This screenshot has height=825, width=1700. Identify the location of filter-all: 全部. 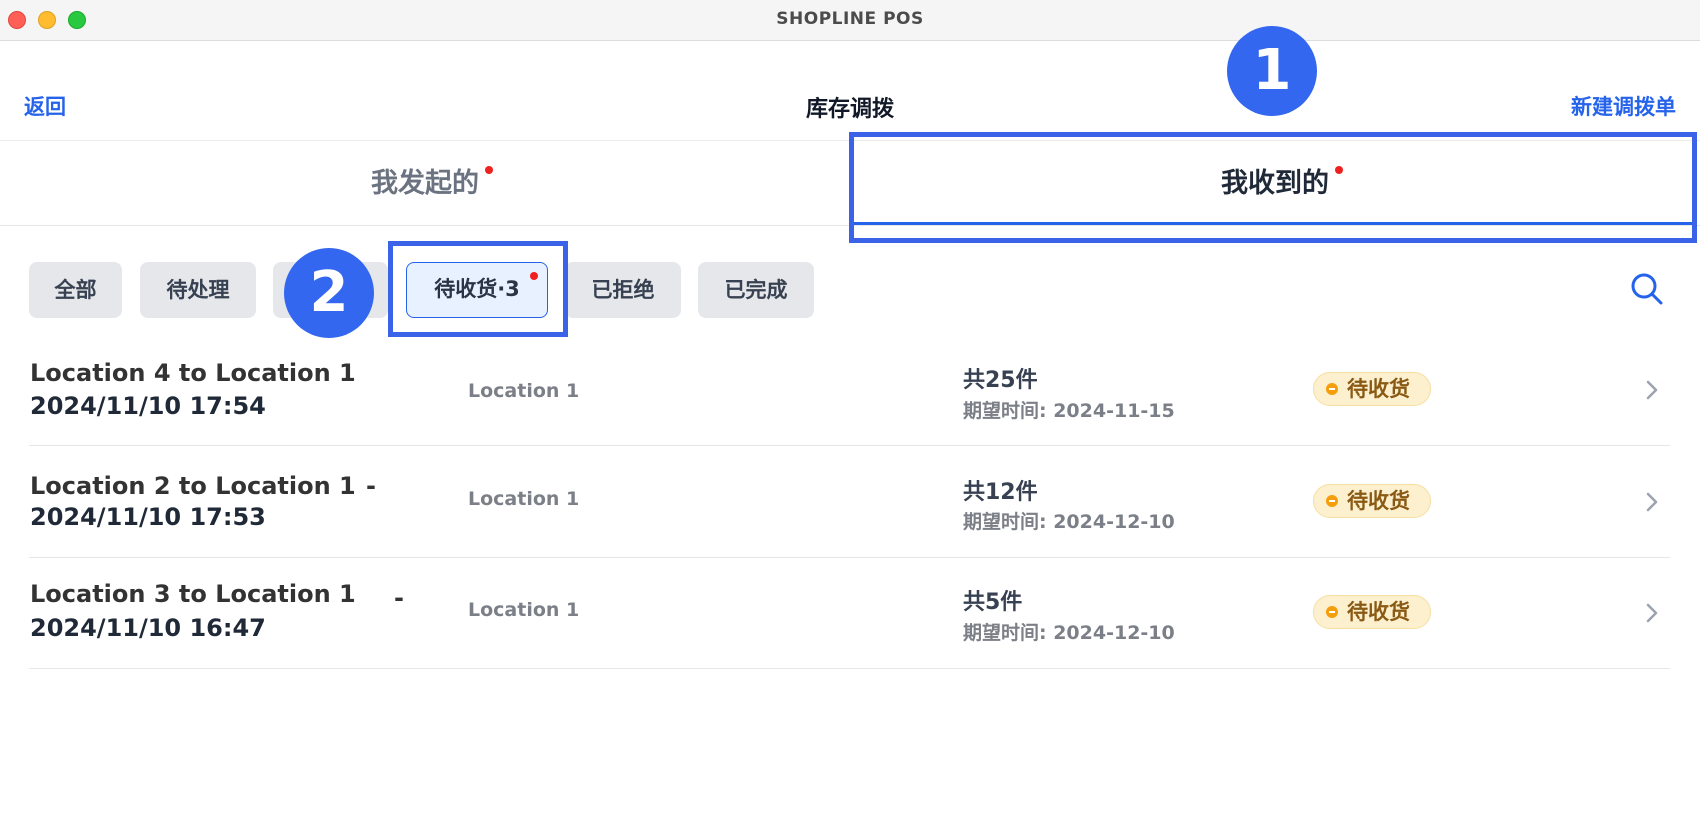
(75, 290).